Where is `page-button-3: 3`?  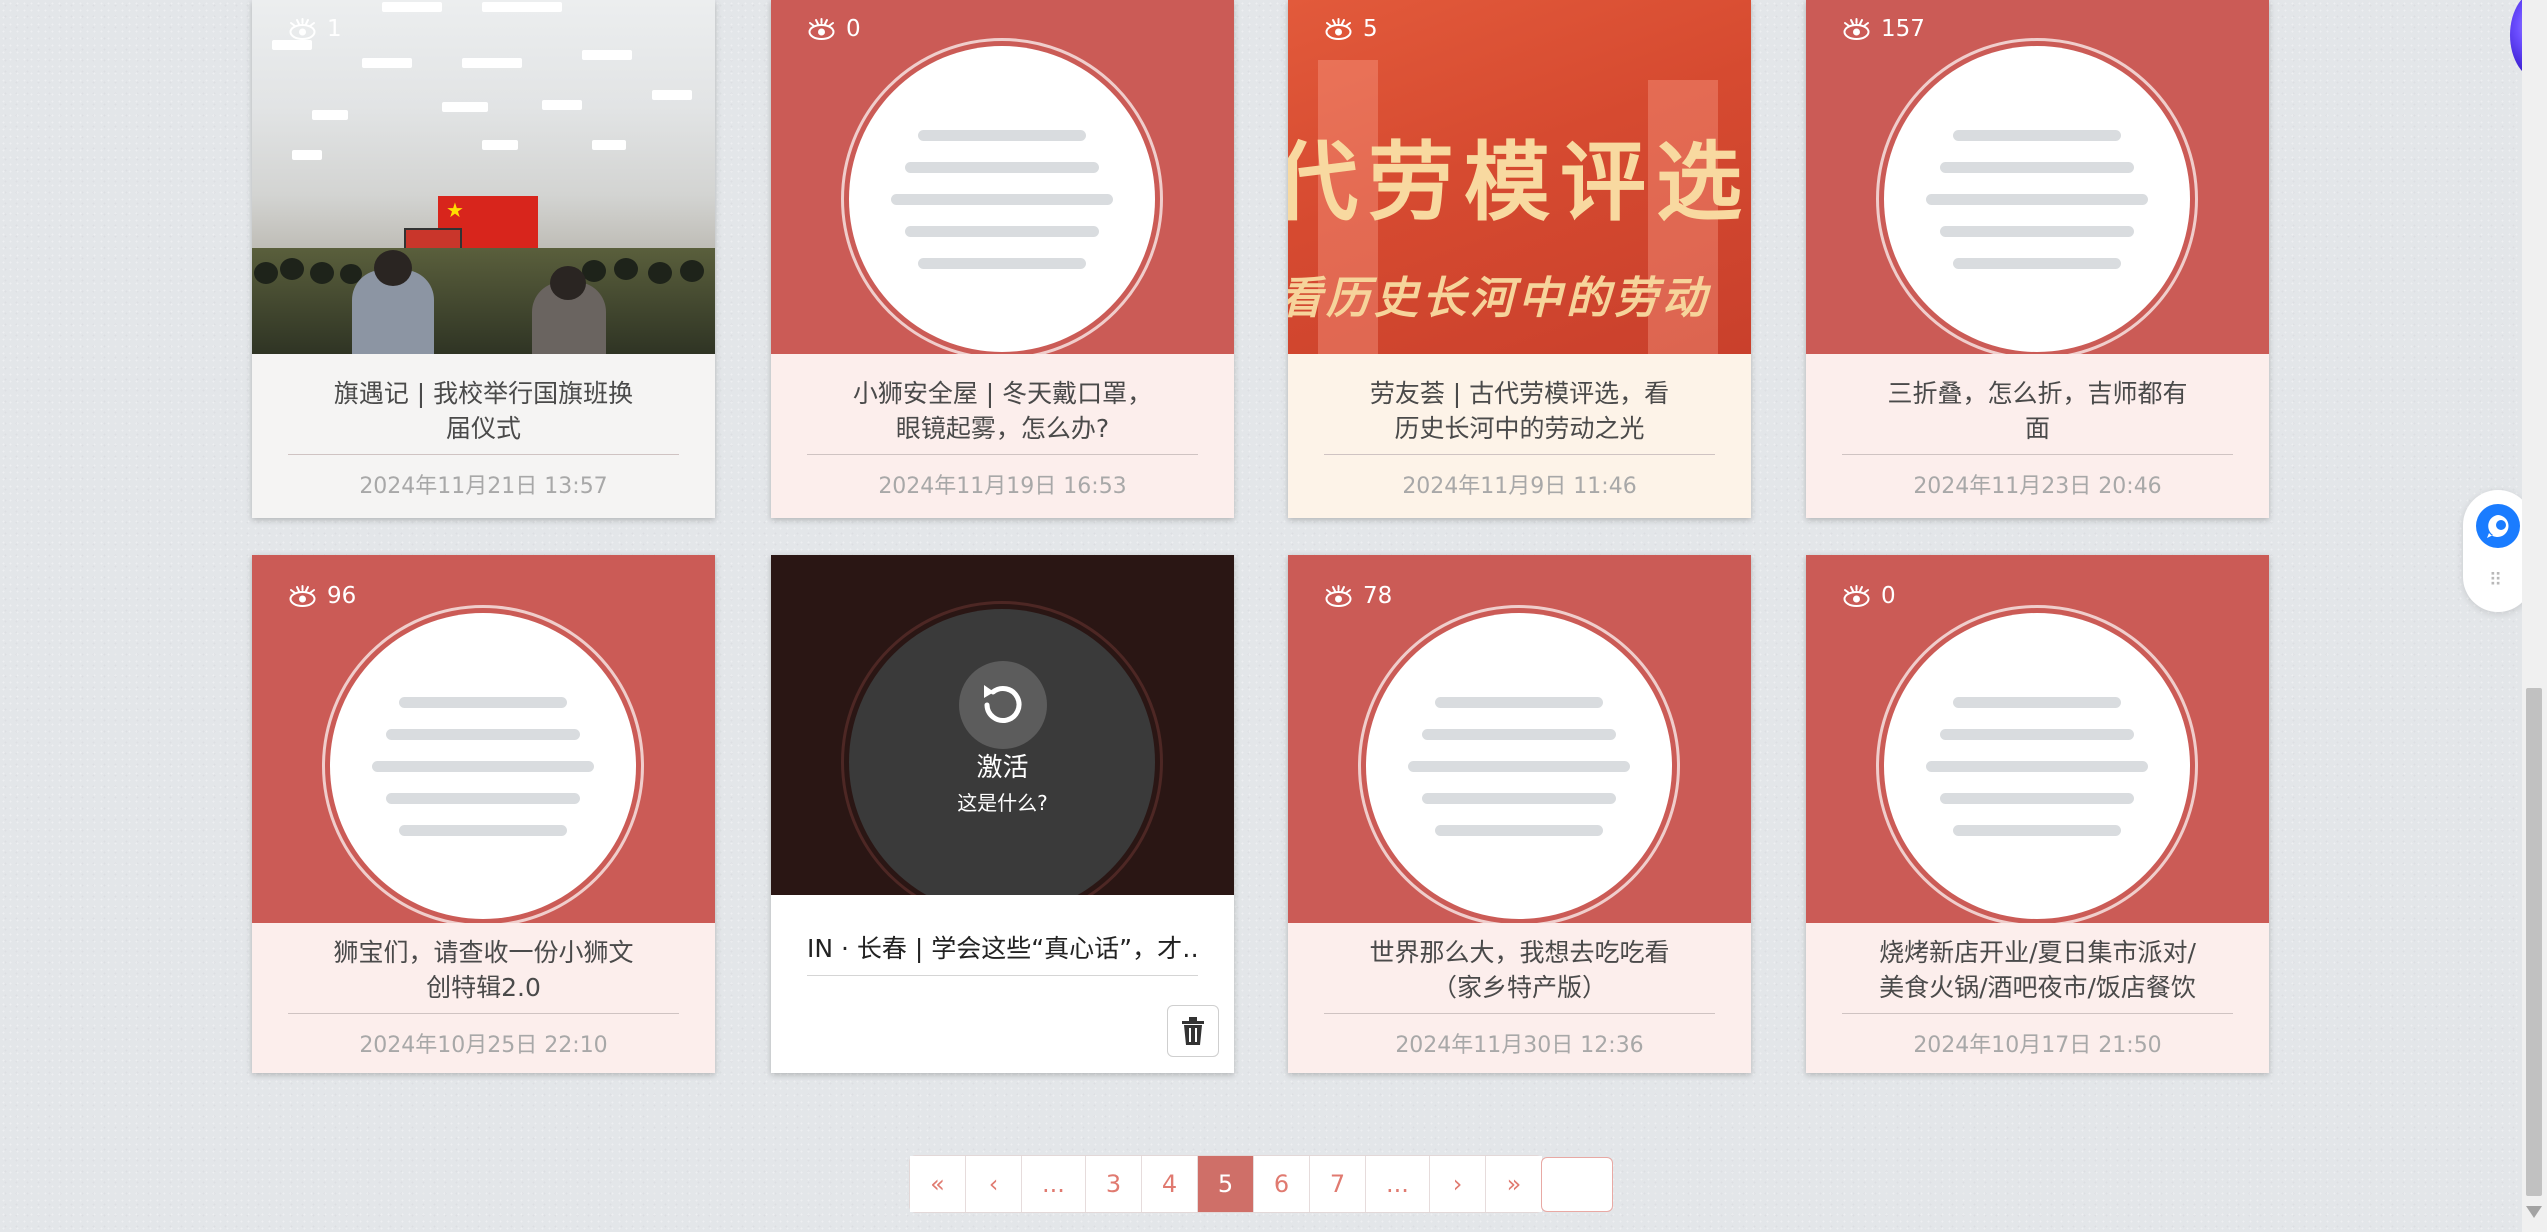
page-button-3: 3 is located at coordinates (1114, 1184).